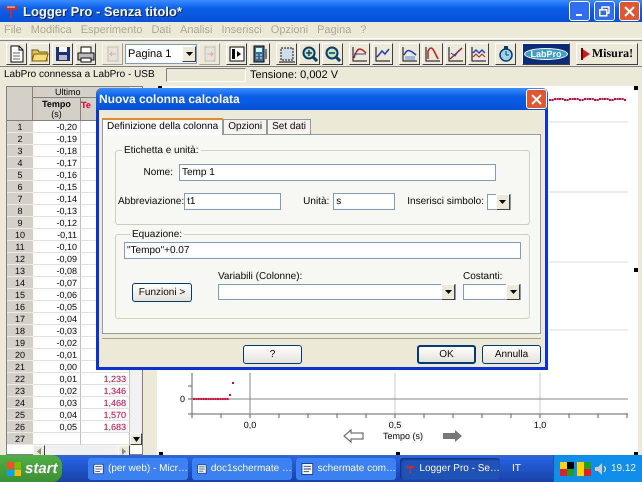 The width and height of the screenshot is (642, 482). I want to click on row-number: 18, so click(20, 331).